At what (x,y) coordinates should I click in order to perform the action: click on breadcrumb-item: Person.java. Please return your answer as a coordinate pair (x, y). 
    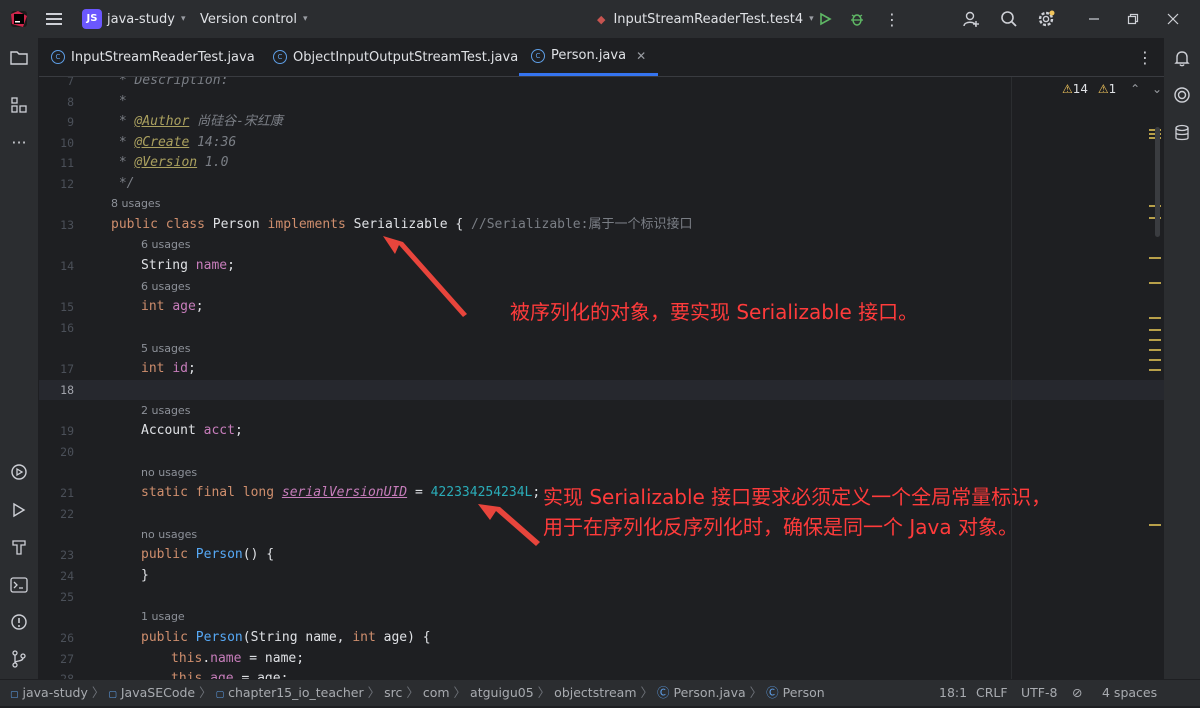
    Looking at the image, I should click on (709, 692).